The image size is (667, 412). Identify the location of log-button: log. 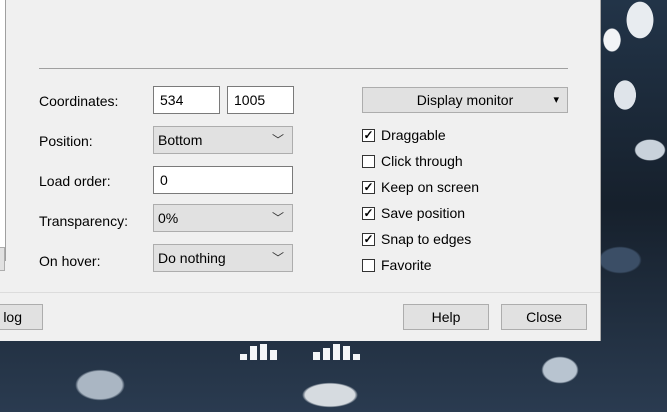
(21, 317).